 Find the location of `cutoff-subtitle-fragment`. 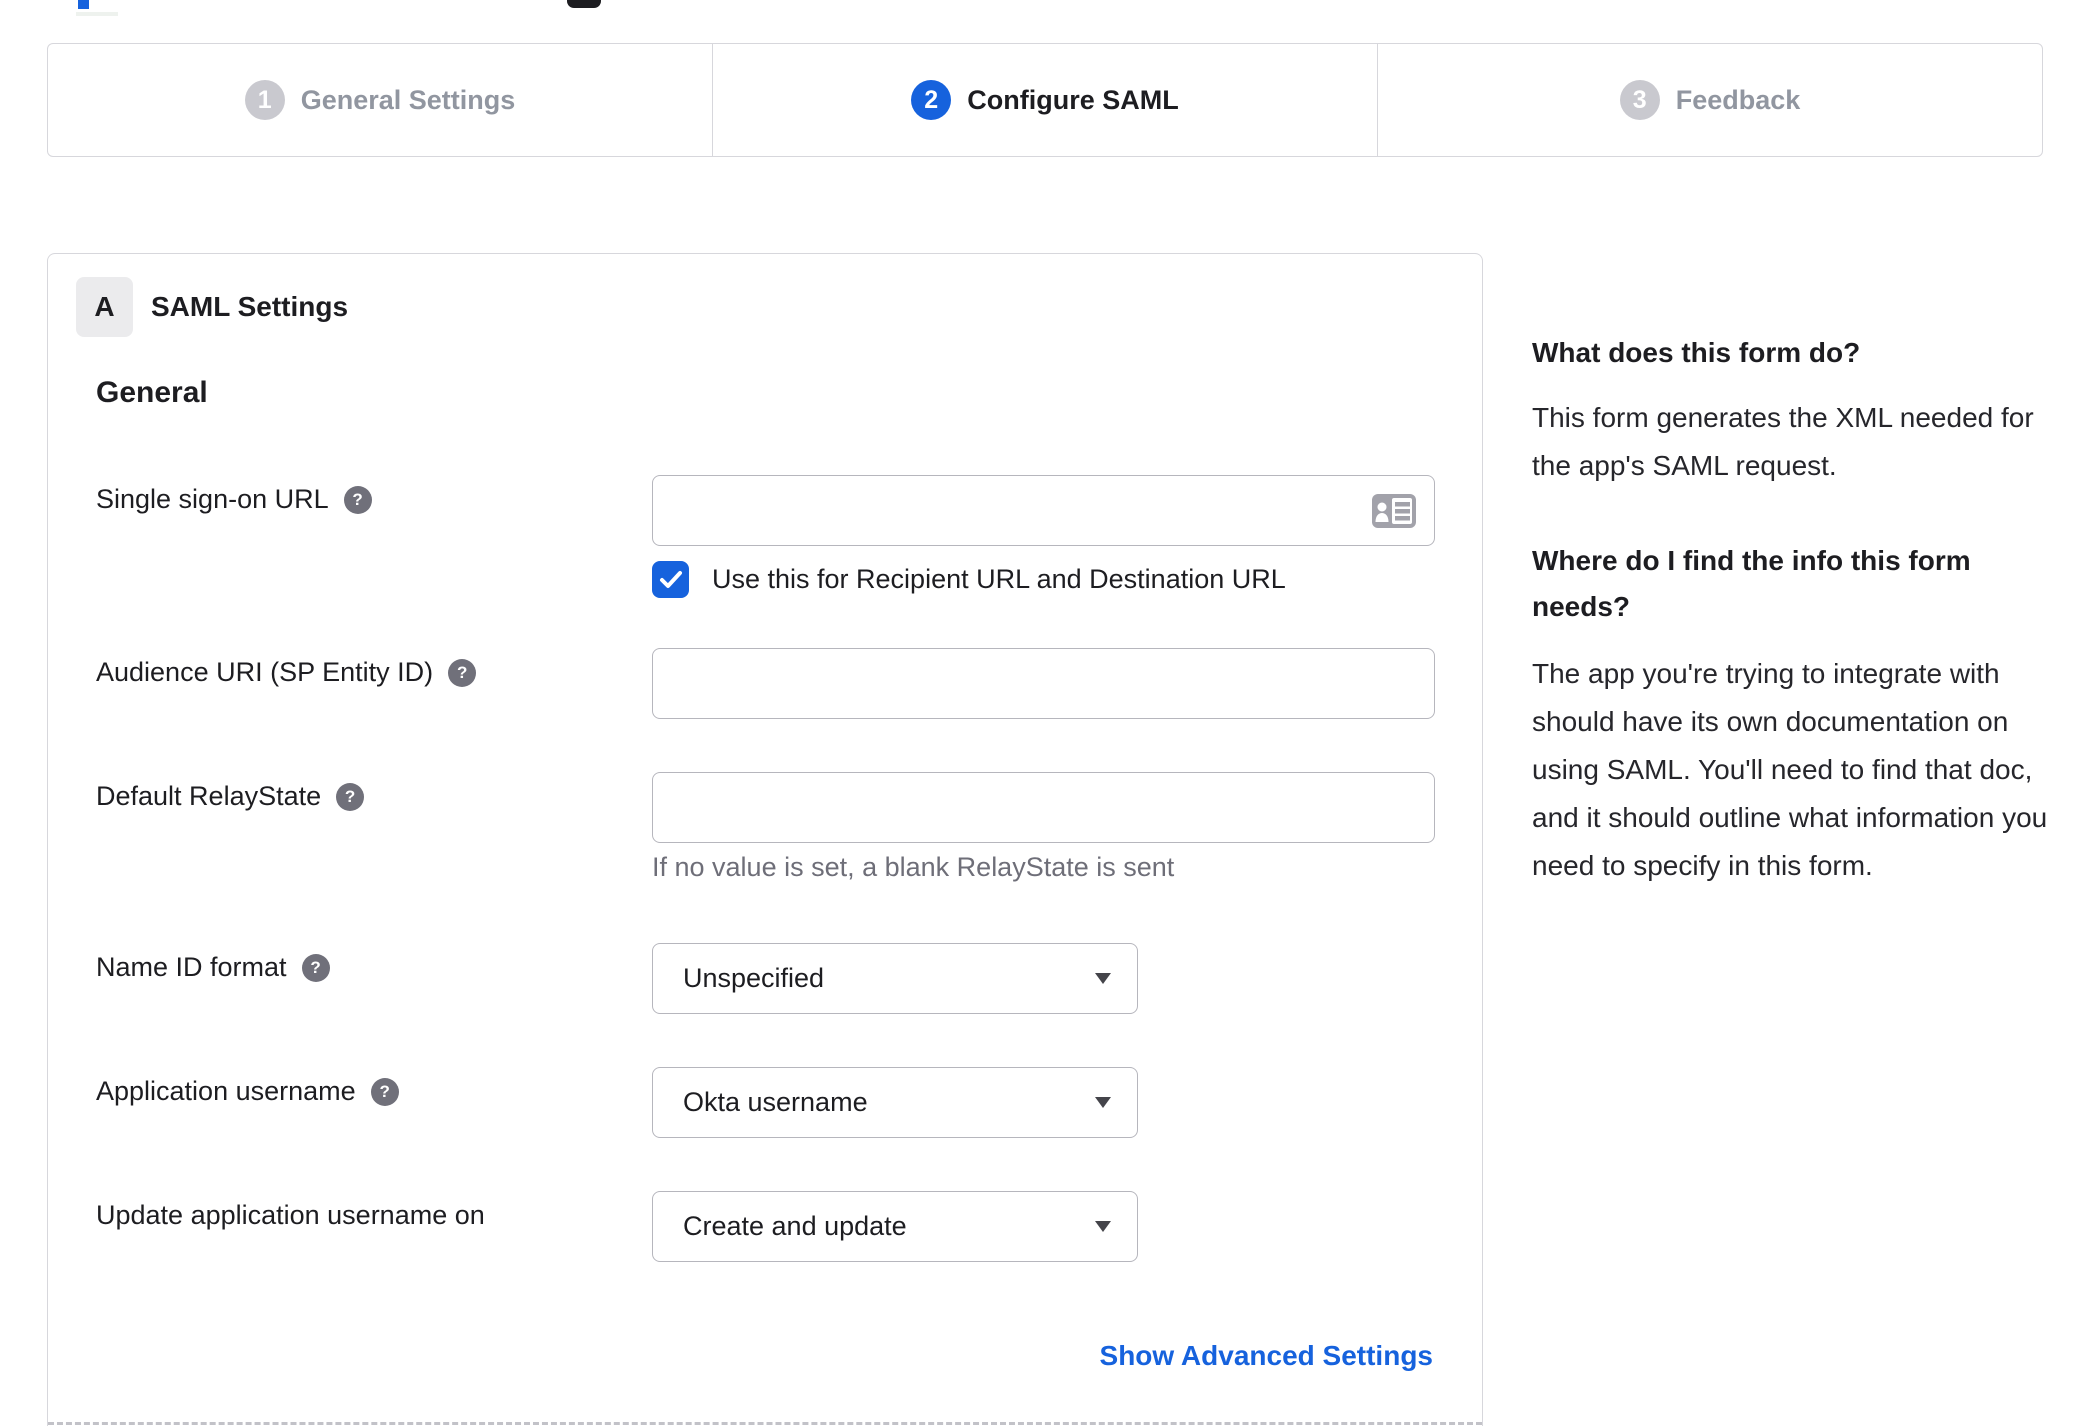

cutoff-subtitle-fragment is located at coordinates (97, 14).